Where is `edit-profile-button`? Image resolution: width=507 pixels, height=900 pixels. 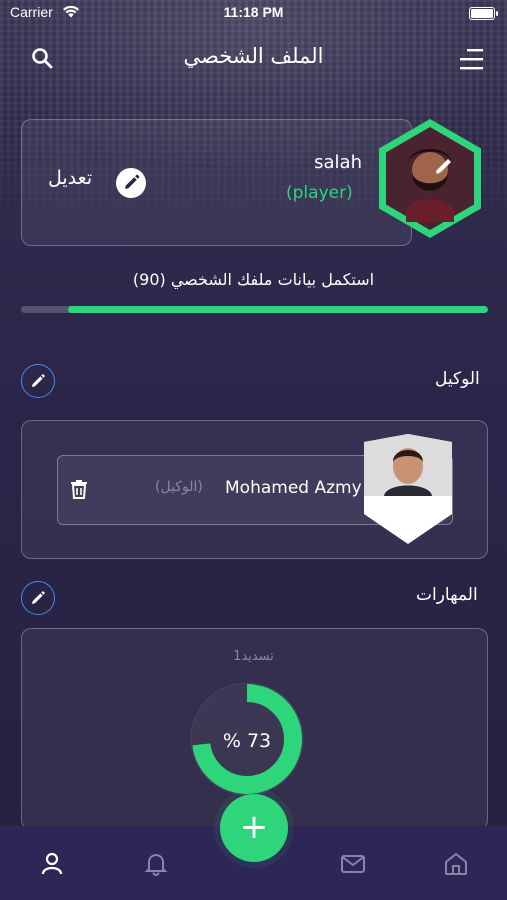
edit-profile-button is located at coordinates (131, 183).